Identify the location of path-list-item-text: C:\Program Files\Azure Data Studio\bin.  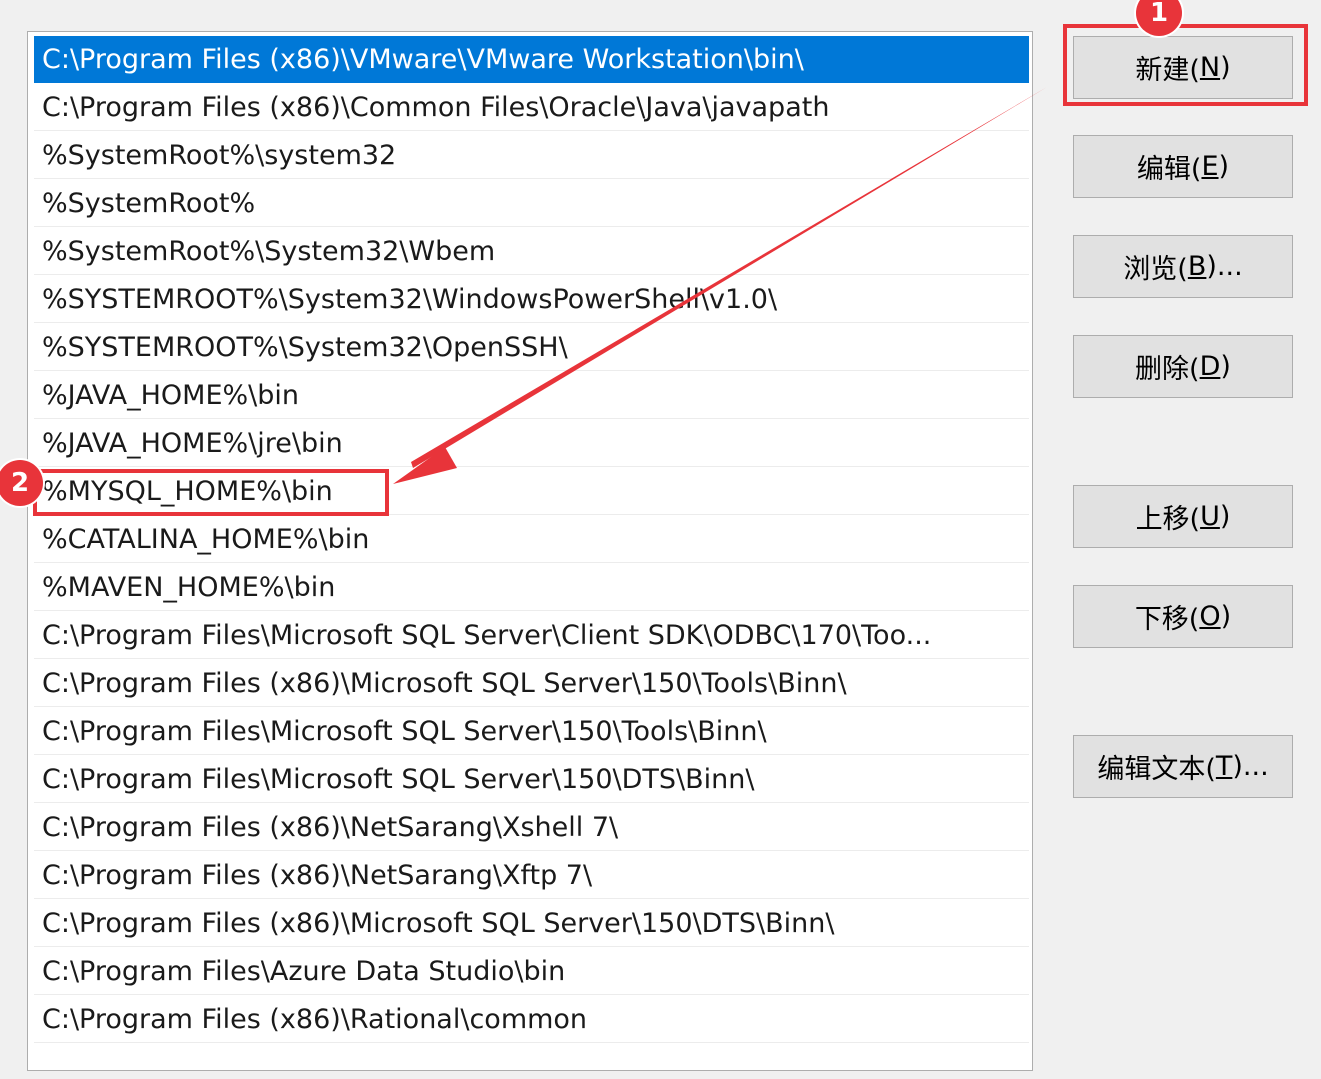
(304, 971).